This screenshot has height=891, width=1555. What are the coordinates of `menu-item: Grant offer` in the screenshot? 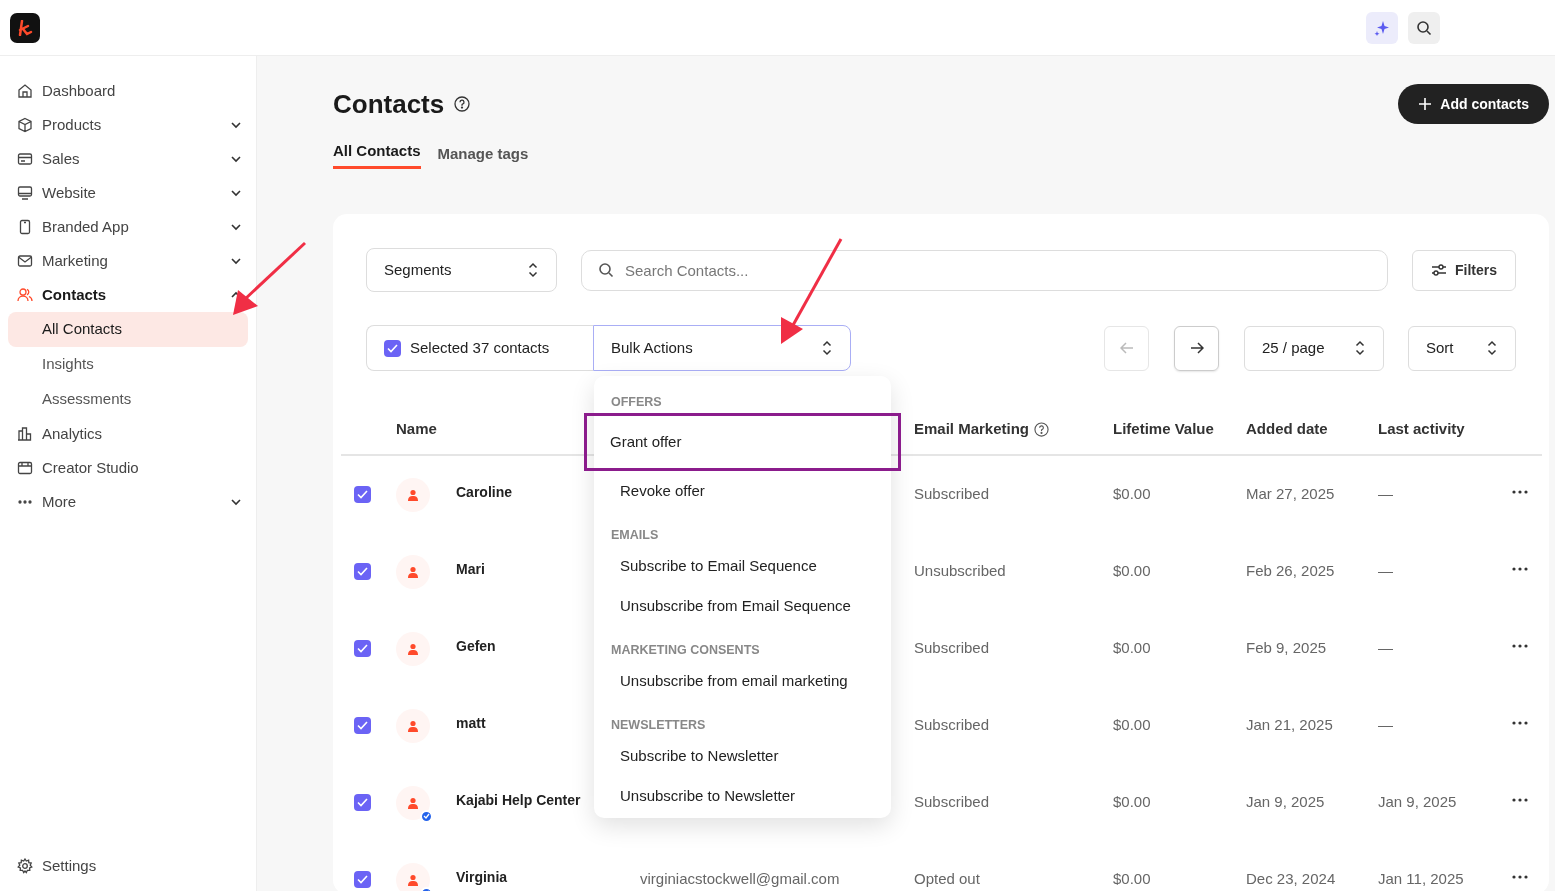 It's located at (742, 442).